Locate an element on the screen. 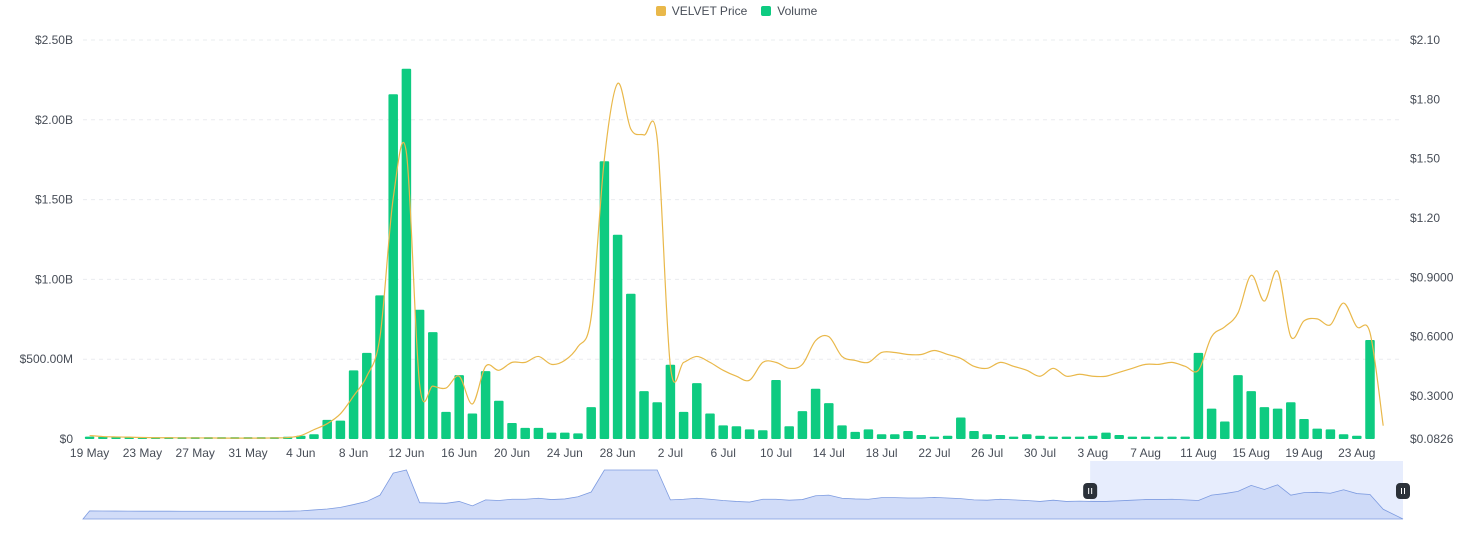 This screenshot has width=1473, height=550. x-tick-label: 26 Jul is located at coordinates (987, 453).